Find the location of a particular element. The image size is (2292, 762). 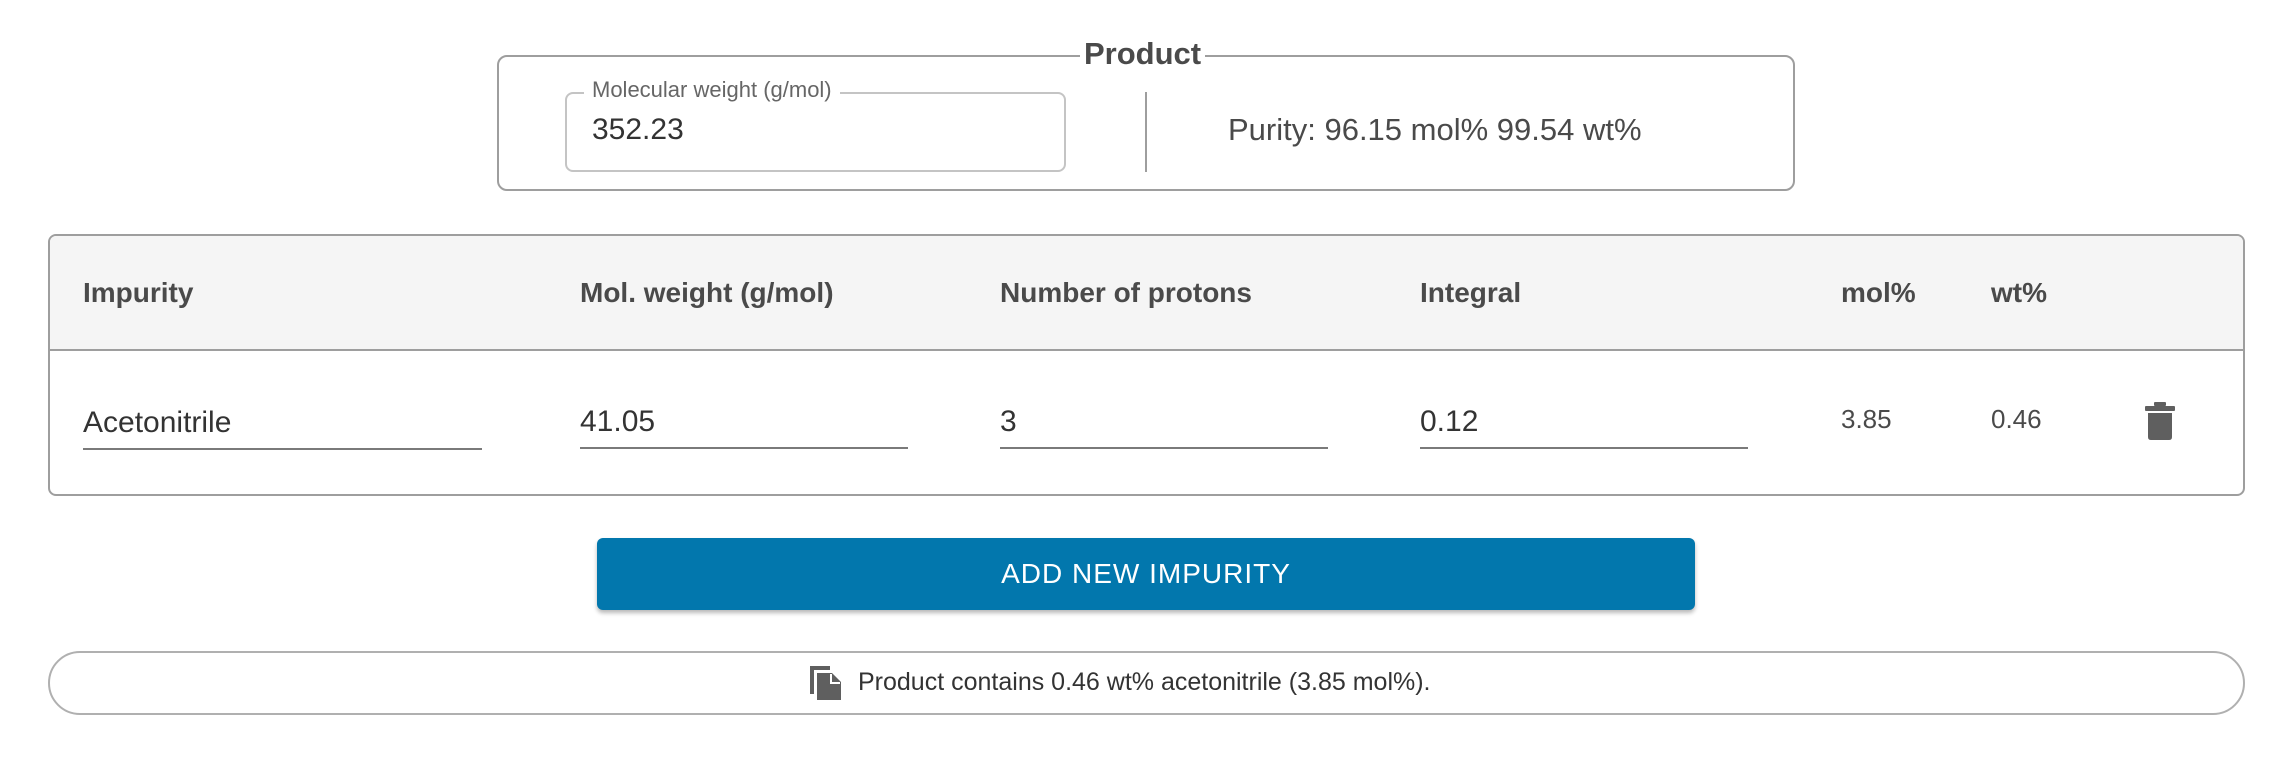

protons-input is located at coordinates (1164, 423).